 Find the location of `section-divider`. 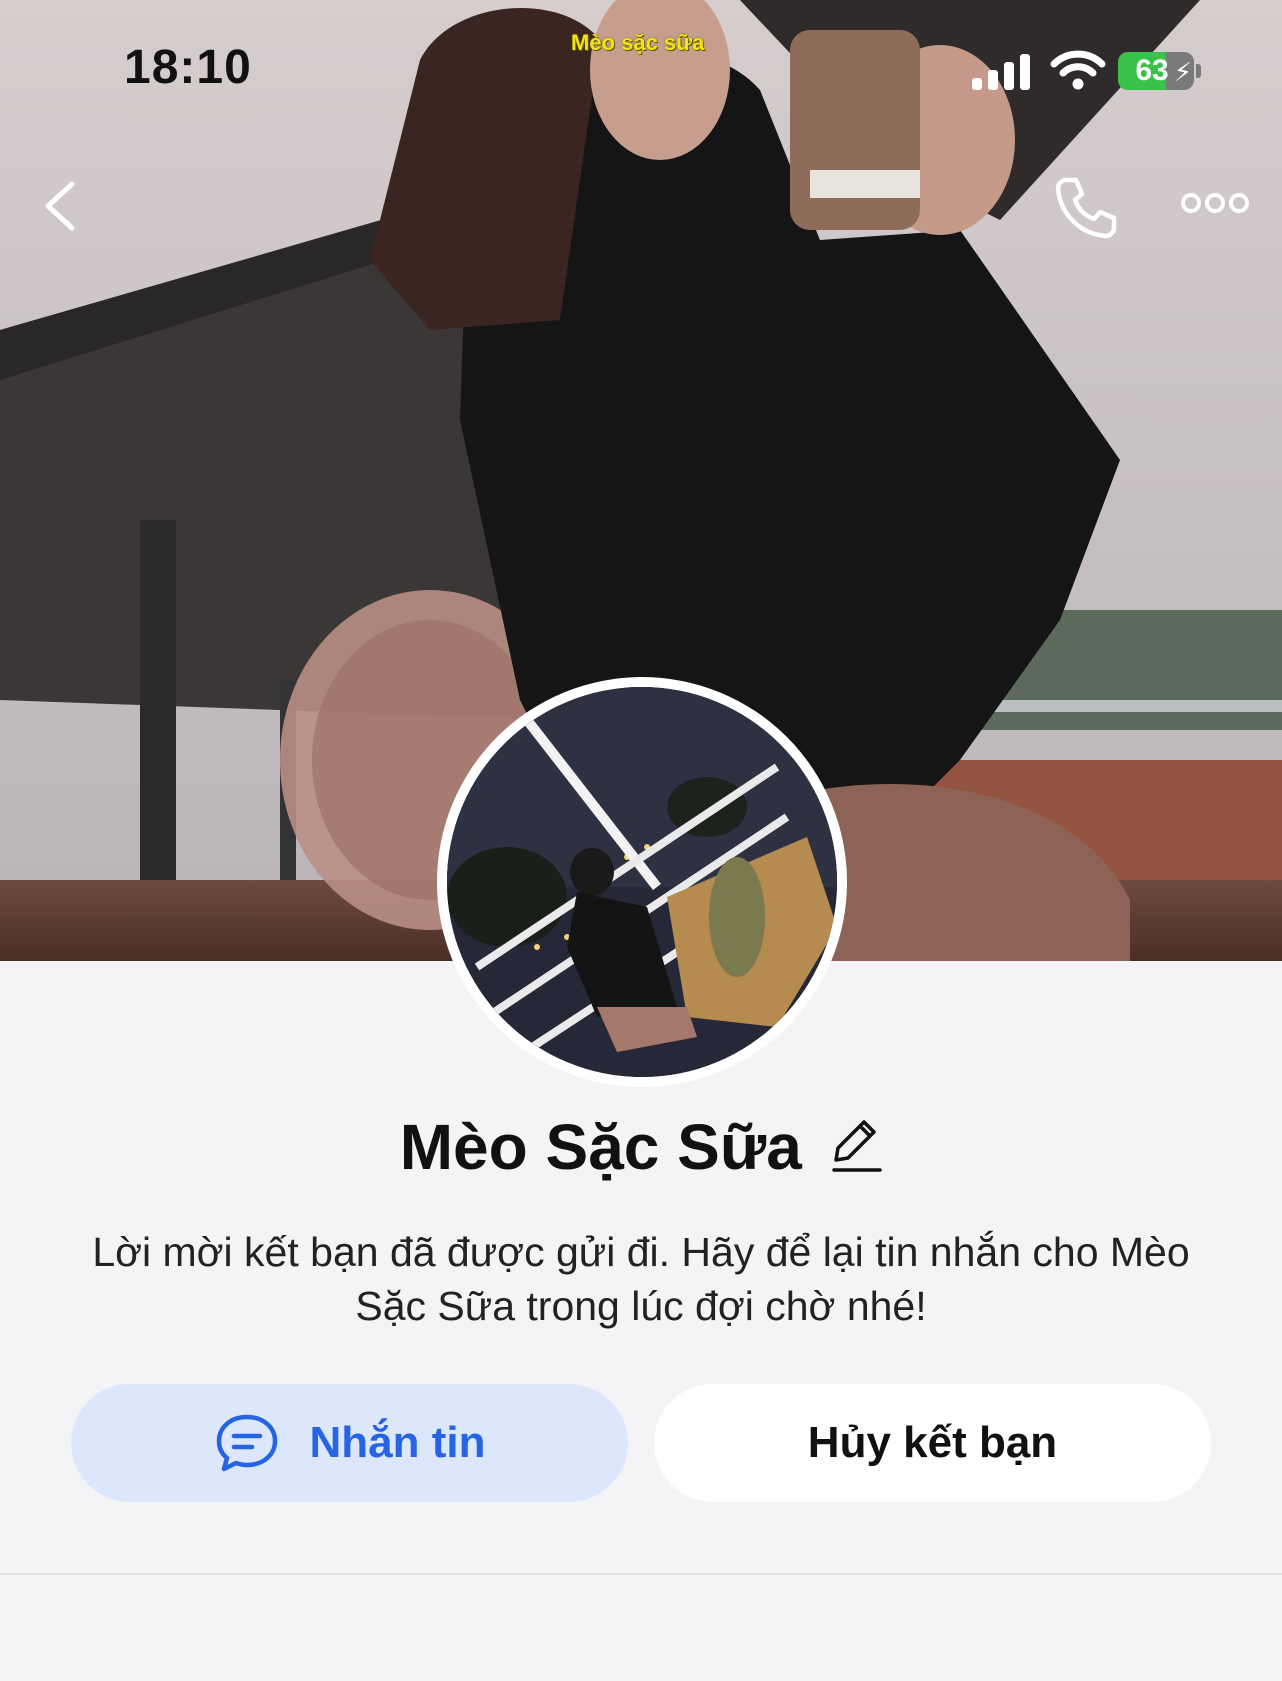

section-divider is located at coordinates (641, 1574).